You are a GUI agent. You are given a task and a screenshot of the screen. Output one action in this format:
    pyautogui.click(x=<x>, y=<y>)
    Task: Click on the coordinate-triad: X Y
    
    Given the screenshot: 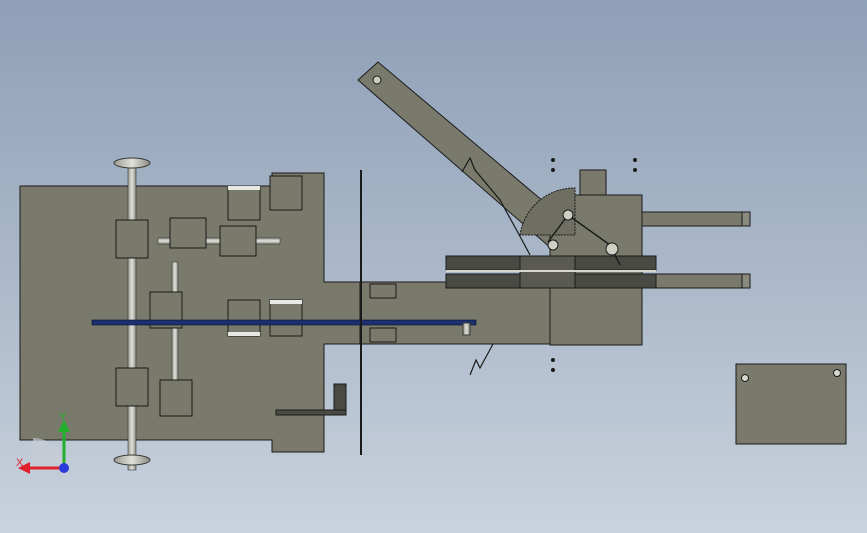 What is the action you would take?
    pyautogui.click(x=43, y=442)
    